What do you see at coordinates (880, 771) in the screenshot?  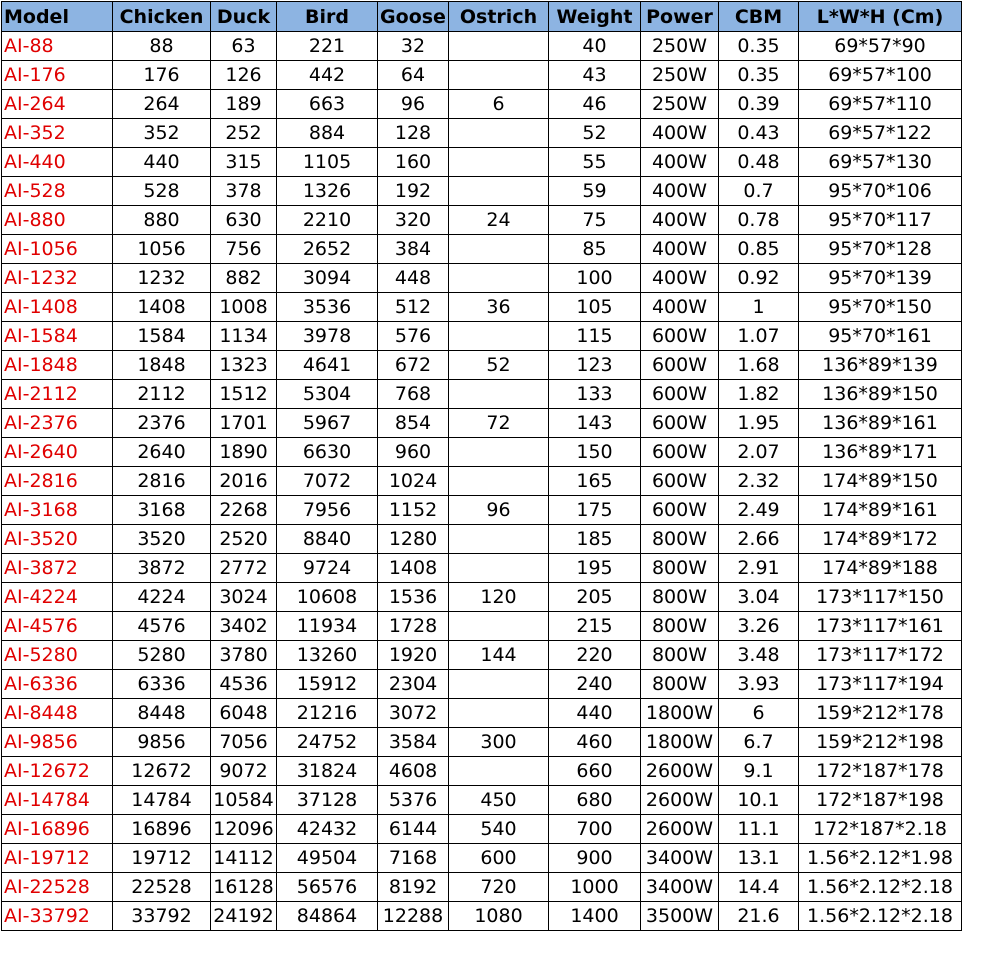 I see `dimensions-cell: 172*187*178` at bounding box center [880, 771].